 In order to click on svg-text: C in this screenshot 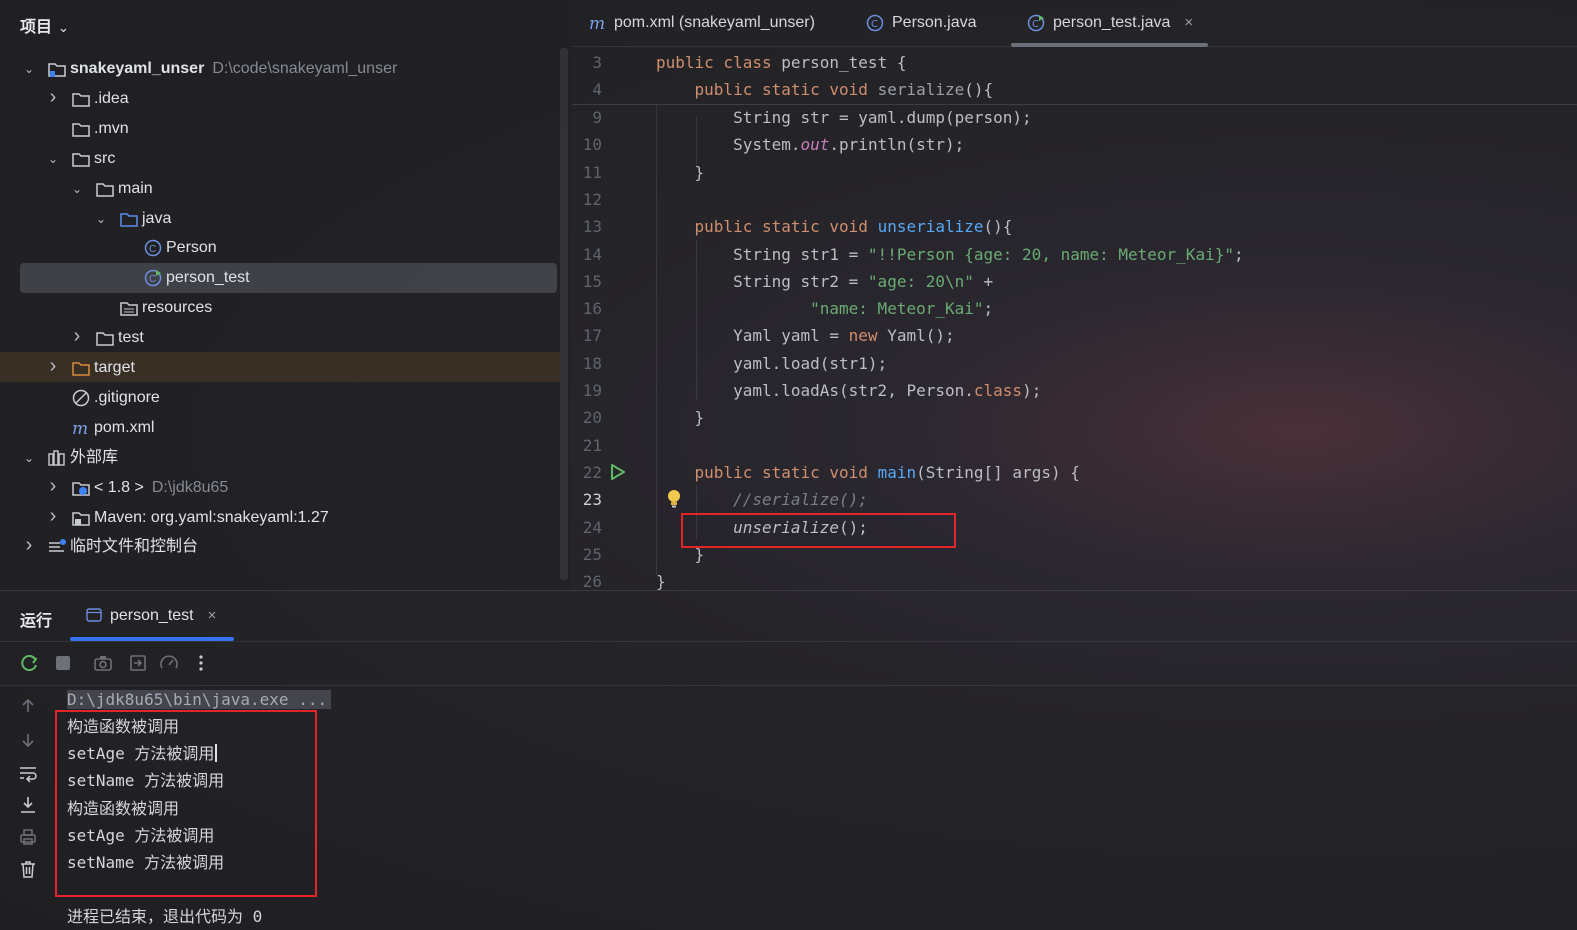, I will do `click(152, 279)`.